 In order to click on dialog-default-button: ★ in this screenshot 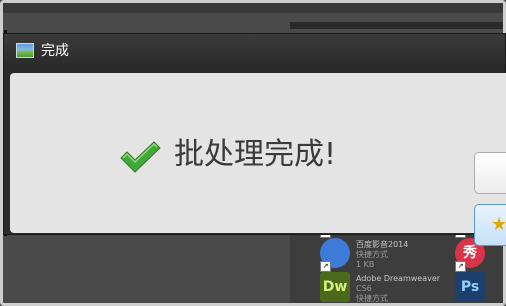, I will do `click(490, 225)`.